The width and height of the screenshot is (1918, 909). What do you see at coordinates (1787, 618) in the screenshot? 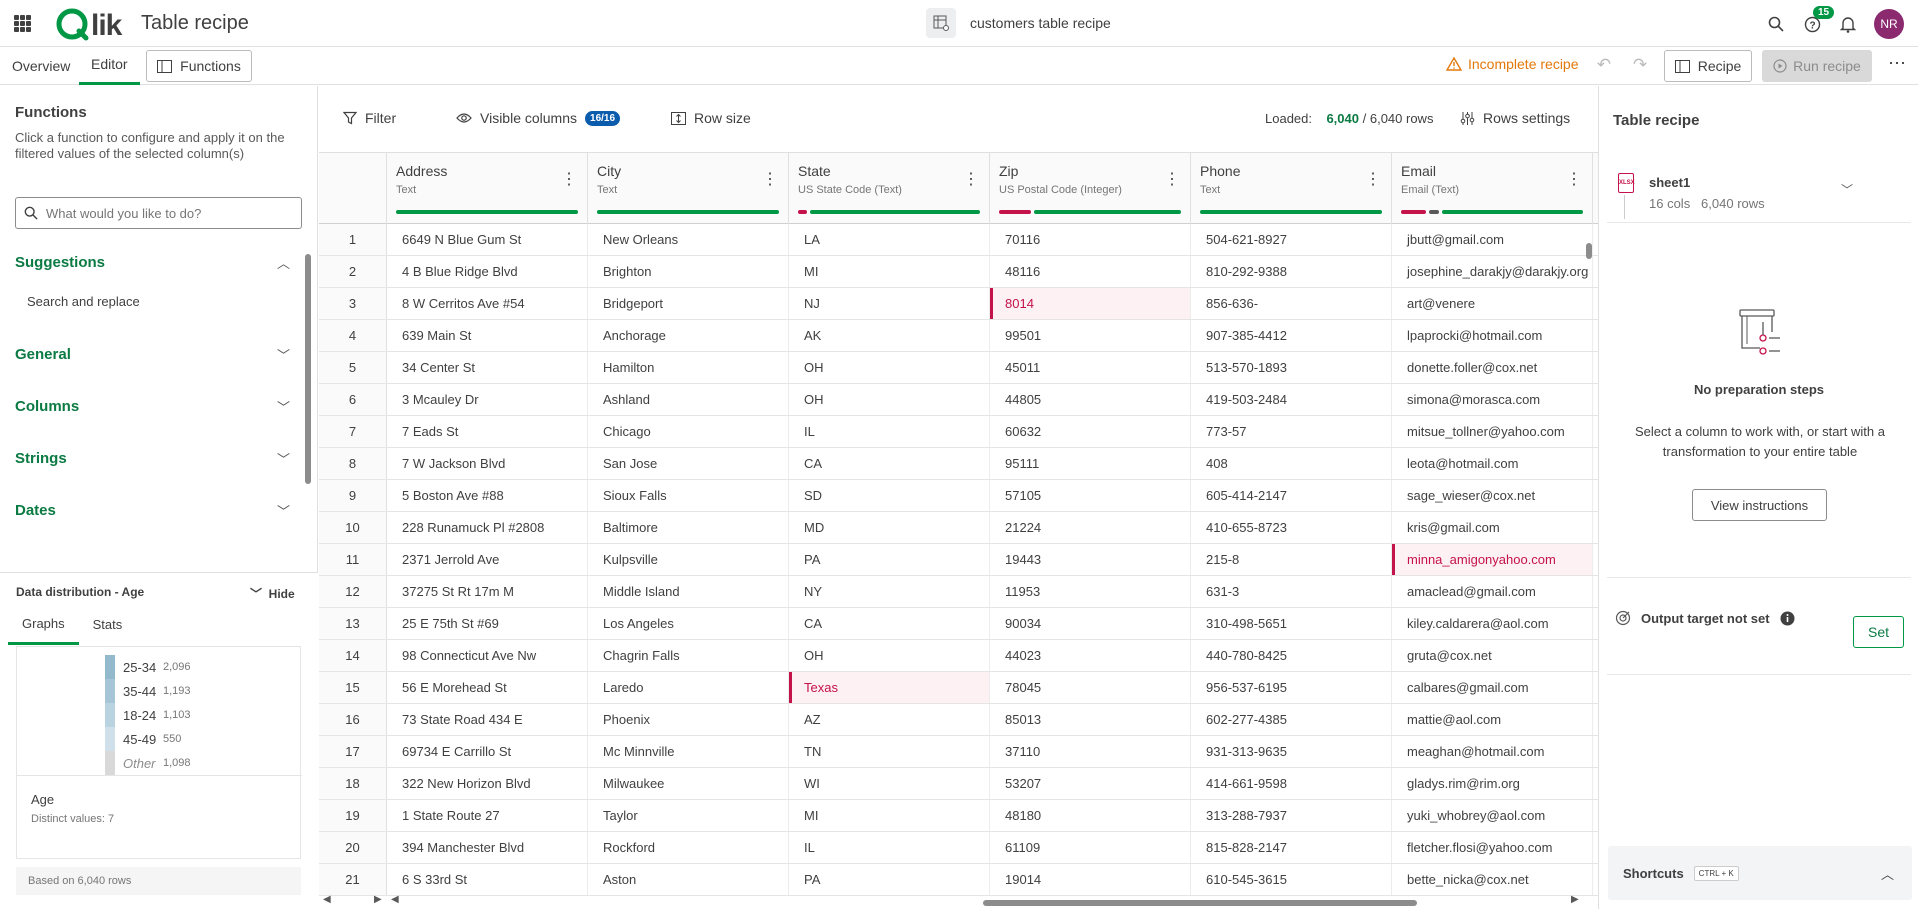
I see `info-icon` at bounding box center [1787, 618].